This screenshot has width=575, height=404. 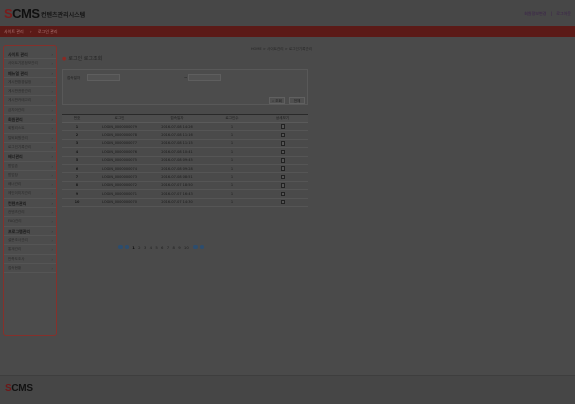 What do you see at coordinates (139, 247) in the screenshot?
I see `page-number: 2` at bounding box center [139, 247].